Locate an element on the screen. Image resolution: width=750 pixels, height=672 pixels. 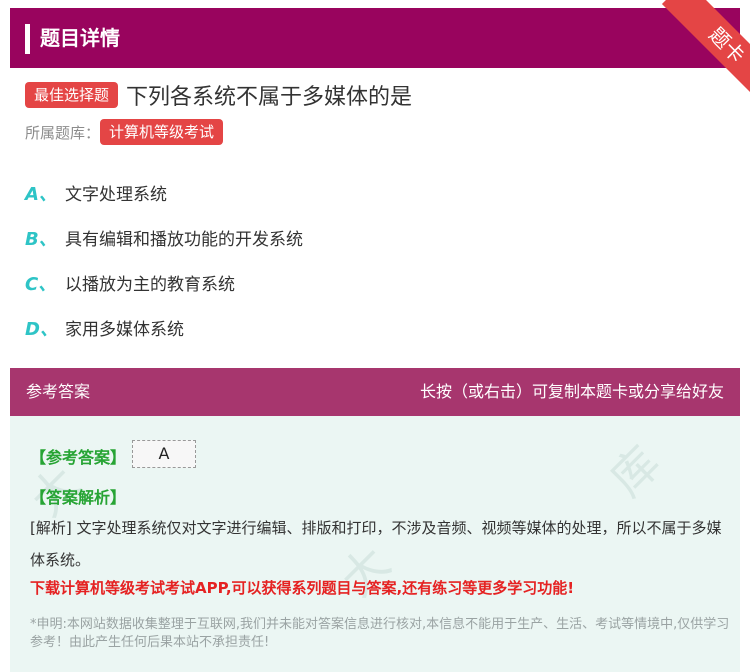
option-text: 具有编辑和播放功能的开发系统 is located at coordinates (184, 240).